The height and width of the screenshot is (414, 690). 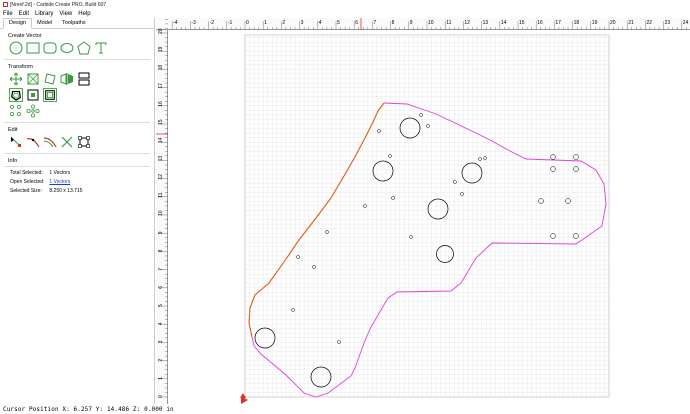 What do you see at coordinates (161, 305) in the screenshot?
I see `ruler-y-label: 5` at bounding box center [161, 305].